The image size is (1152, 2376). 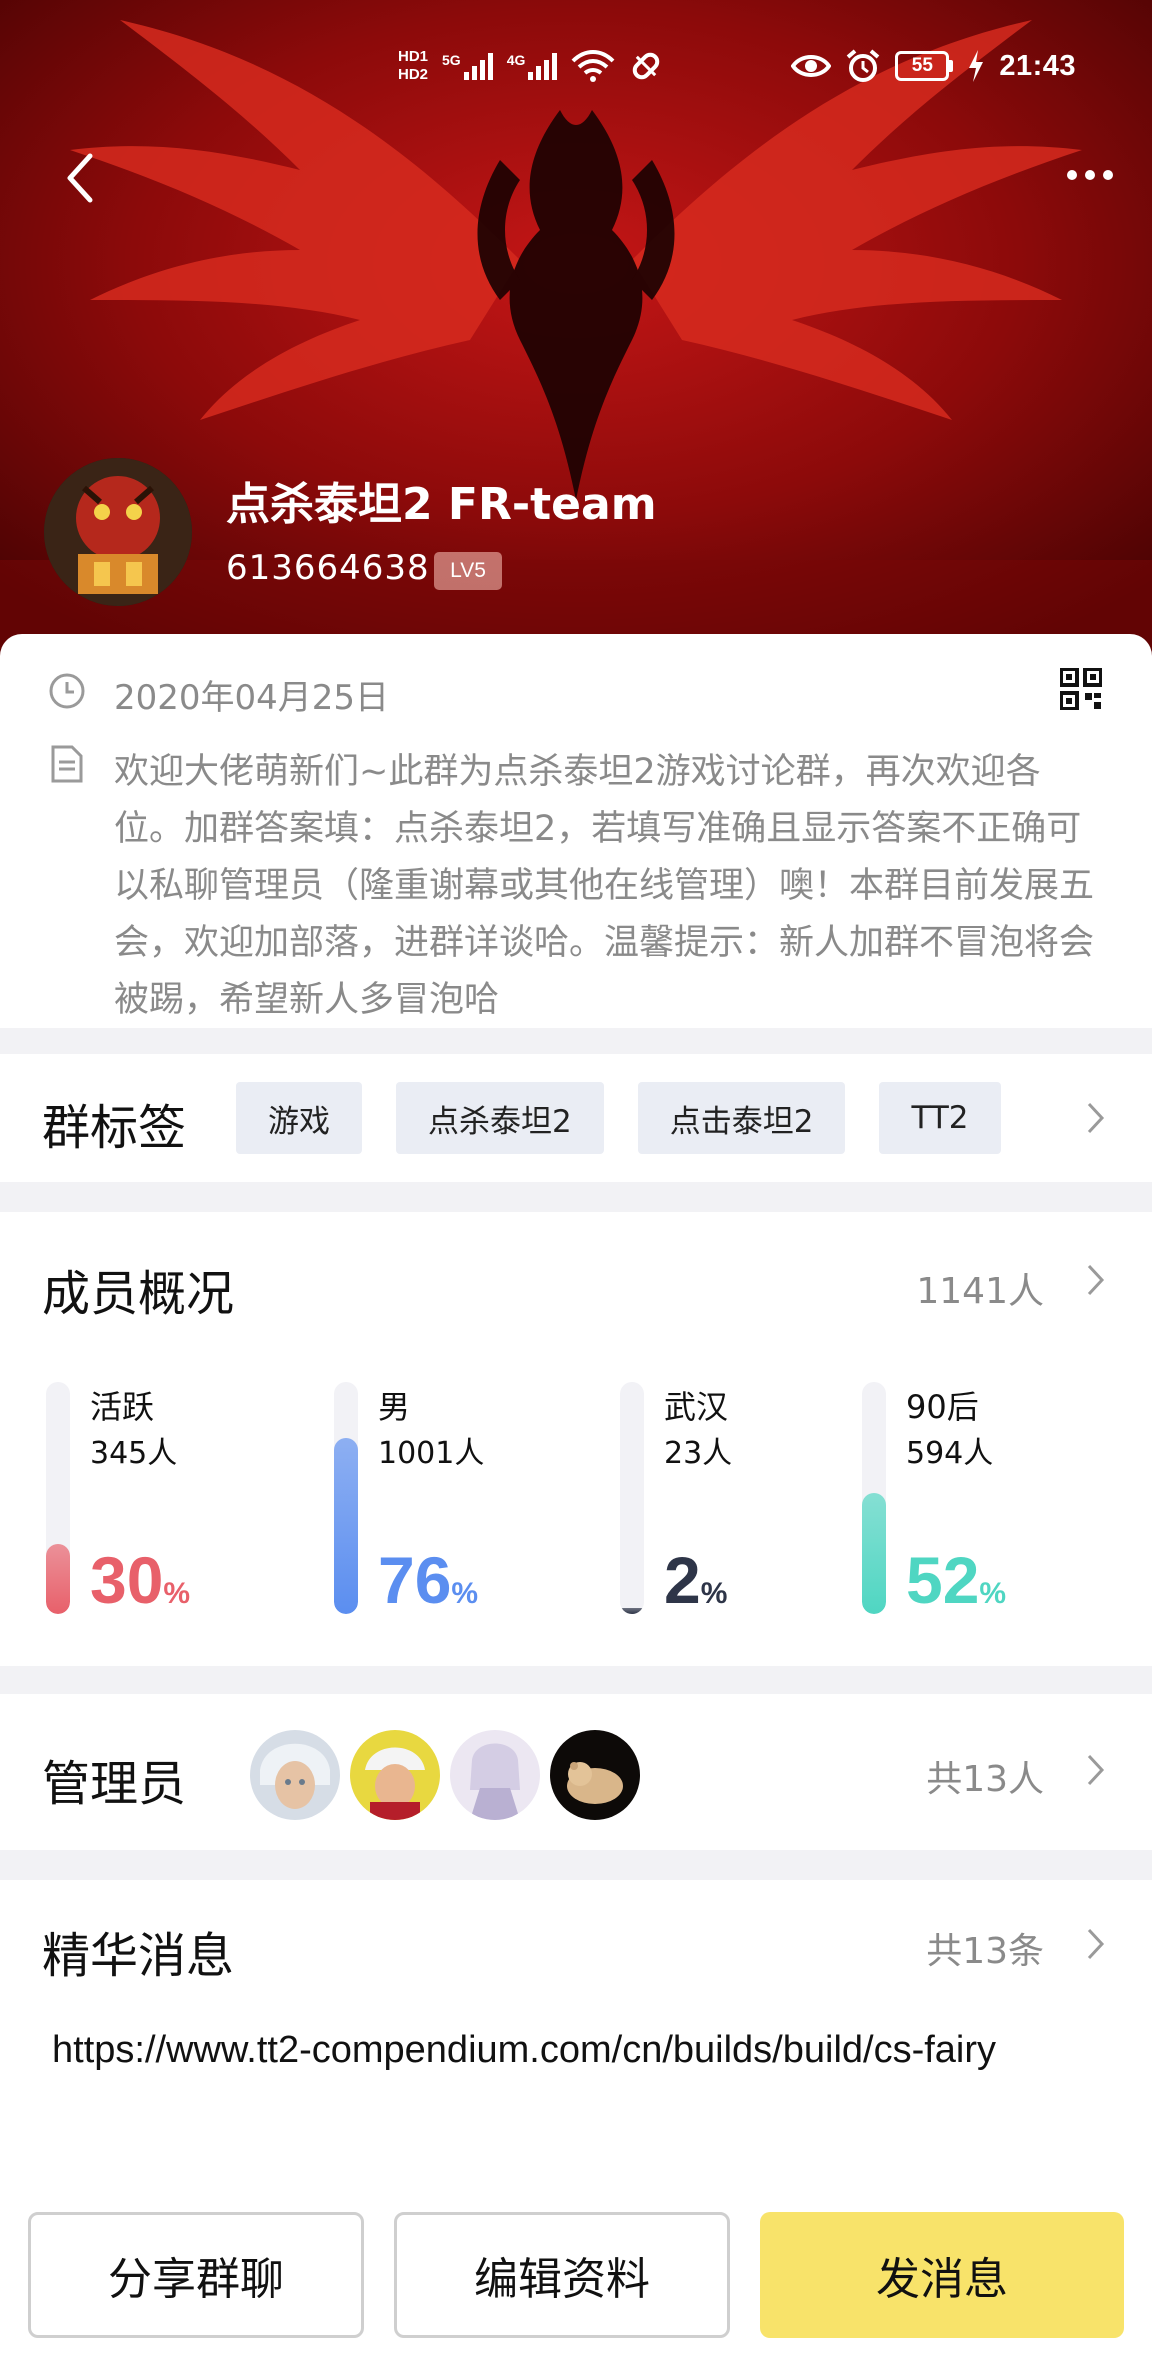 What do you see at coordinates (122, 1407) in the screenshot?
I see `stat-label: 活跃` at bounding box center [122, 1407].